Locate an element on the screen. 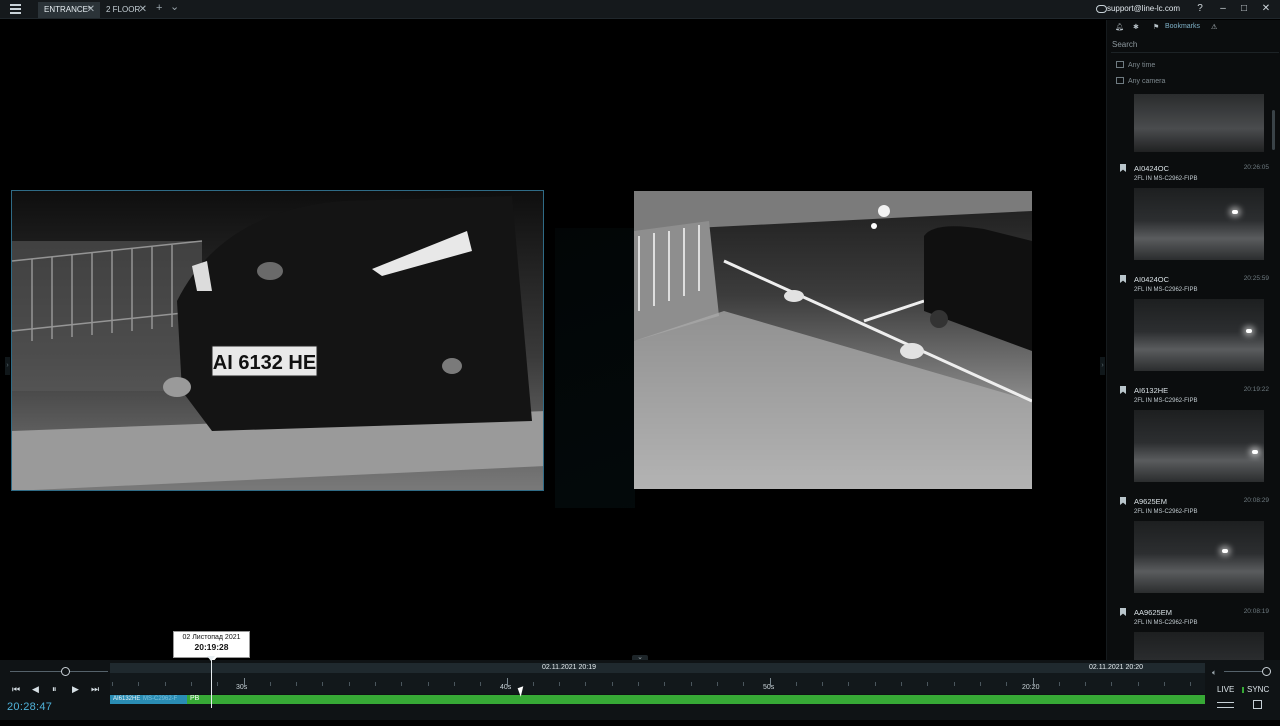 This screenshot has width=1280, height=726. tab-bookmarks: Bookmarks is located at coordinates (1182, 26).